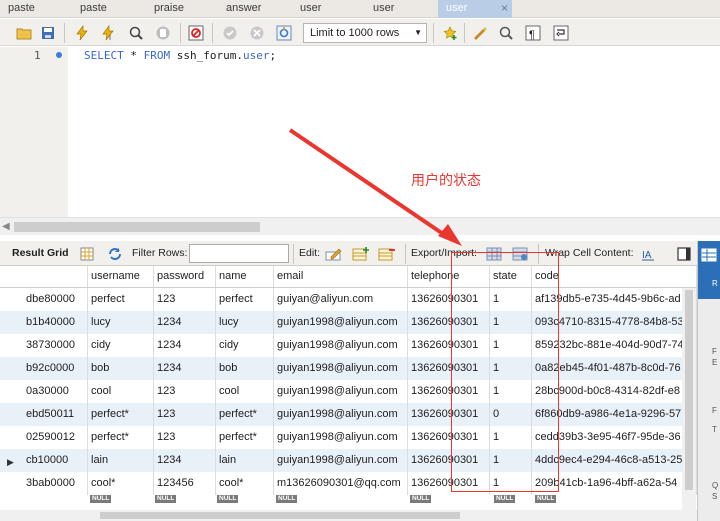 This screenshot has height=521, width=720. What do you see at coordinates (243, 9) in the screenshot?
I see `tab-answer: answer` at bounding box center [243, 9].